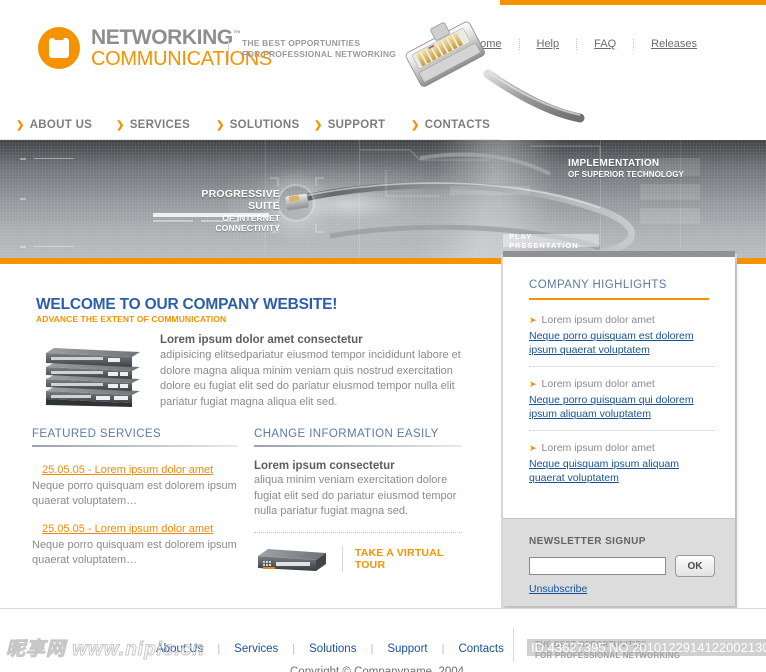  What do you see at coordinates (457, 125) in the screenshot?
I see `nav-item-label: CONTACTS` at bounding box center [457, 125].